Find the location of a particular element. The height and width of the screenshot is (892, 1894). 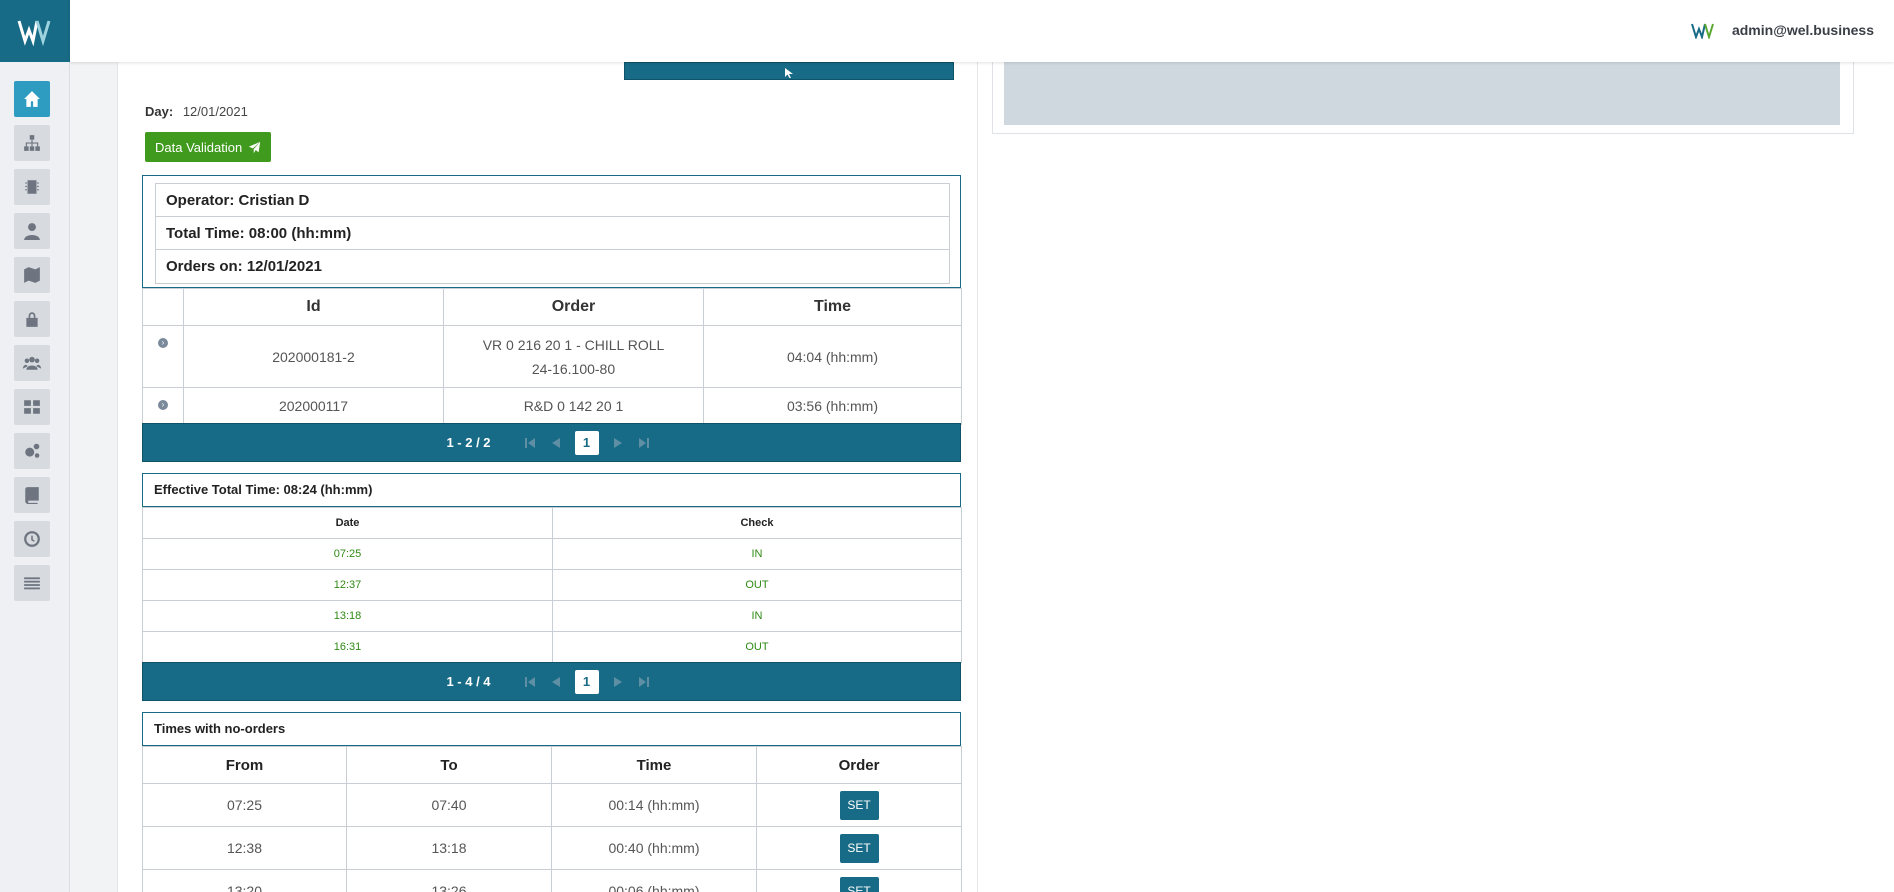

sidebar-item-security is located at coordinates (32, 319).